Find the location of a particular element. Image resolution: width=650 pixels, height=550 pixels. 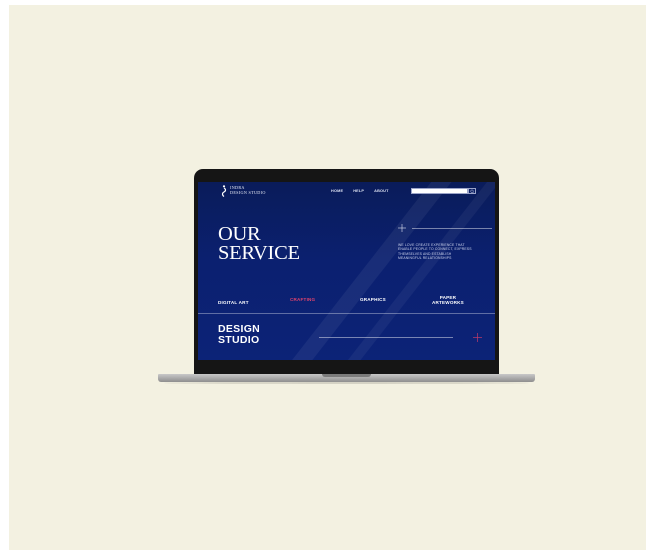

main-nav: HOME HELP ABOUT is located at coordinates (360, 191).